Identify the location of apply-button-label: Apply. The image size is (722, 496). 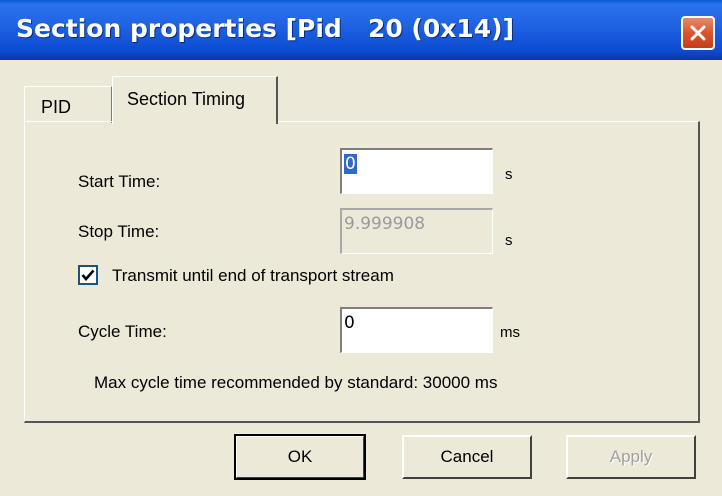
(631, 456).